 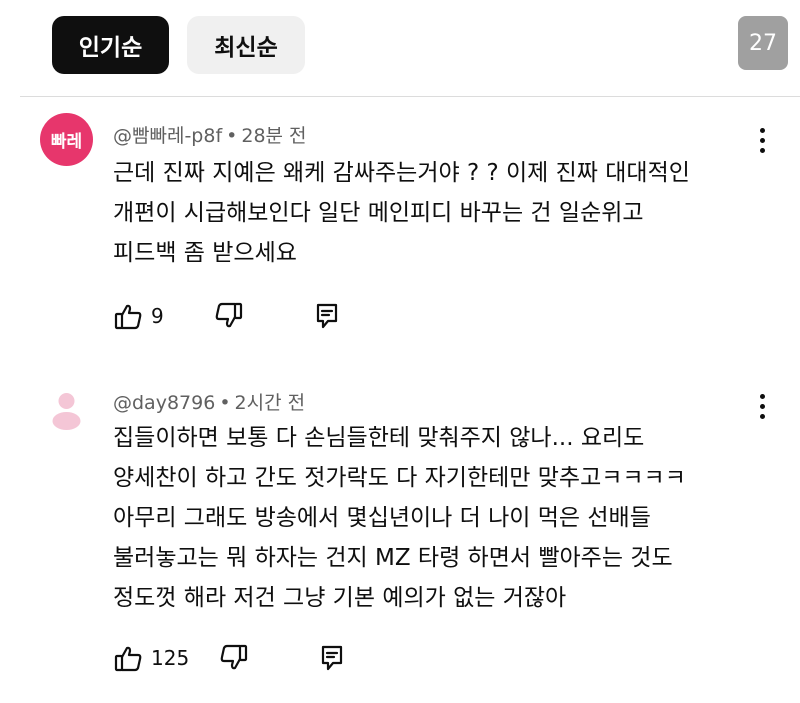 What do you see at coordinates (110, 45) in the screenshot?
I see `sort-popular-chip: 인기순` at bounding box center [110, 45].